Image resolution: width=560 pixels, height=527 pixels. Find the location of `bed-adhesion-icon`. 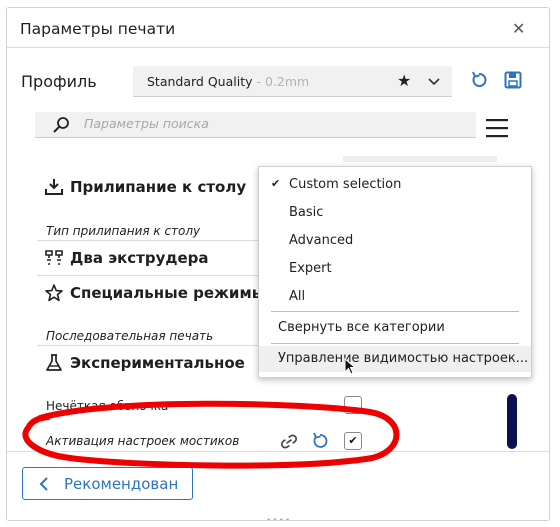

bed-adhesion-icon is located at coordinates (54, 189).